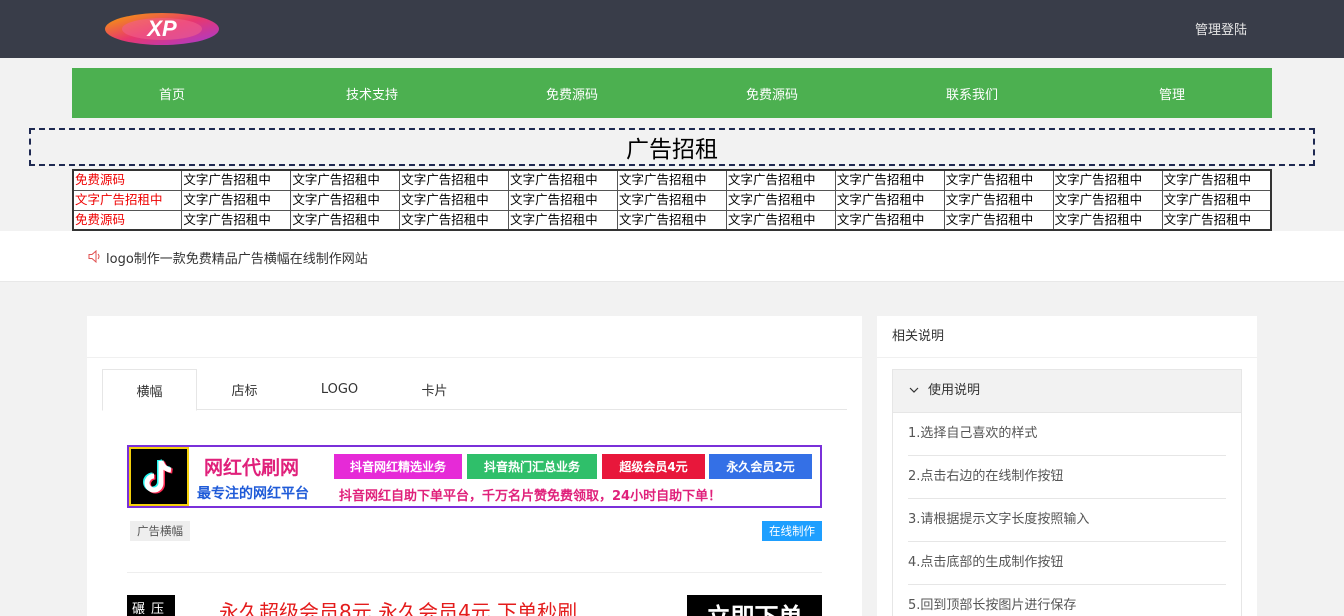  I want to click on instructions-title: 相关说明, so click(1067, 337).